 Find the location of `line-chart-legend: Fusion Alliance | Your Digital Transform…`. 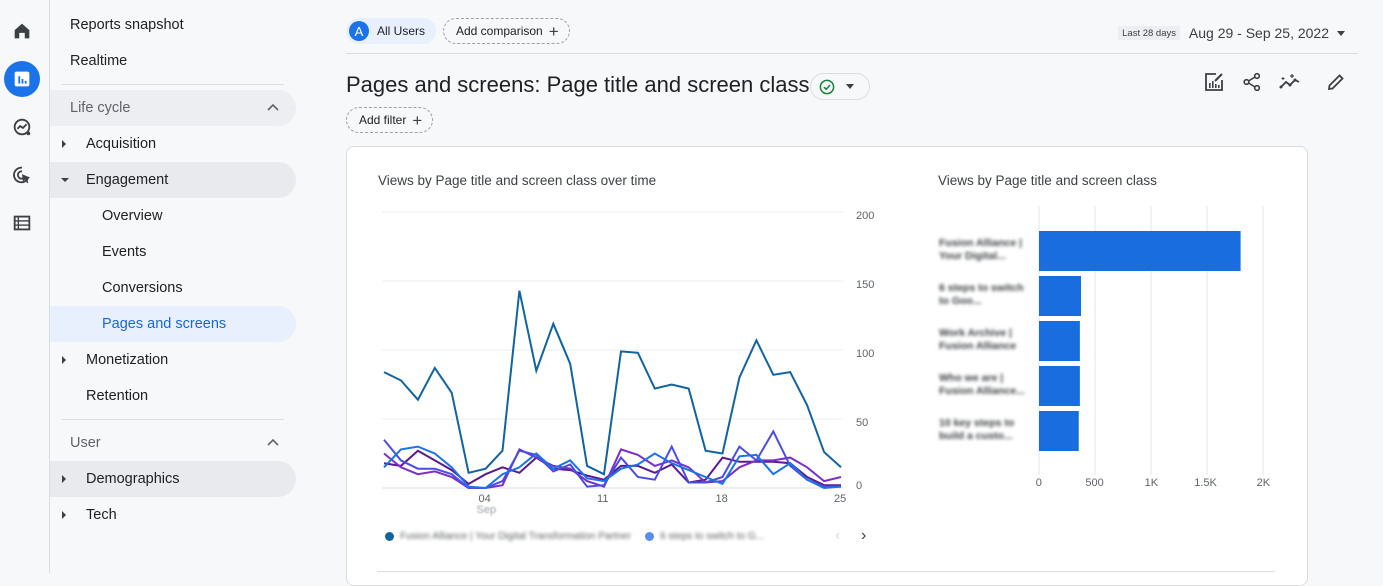

line-chart-legend: Fusion Alliance | Your Digital Transform… is located at coordinates (574, 536).